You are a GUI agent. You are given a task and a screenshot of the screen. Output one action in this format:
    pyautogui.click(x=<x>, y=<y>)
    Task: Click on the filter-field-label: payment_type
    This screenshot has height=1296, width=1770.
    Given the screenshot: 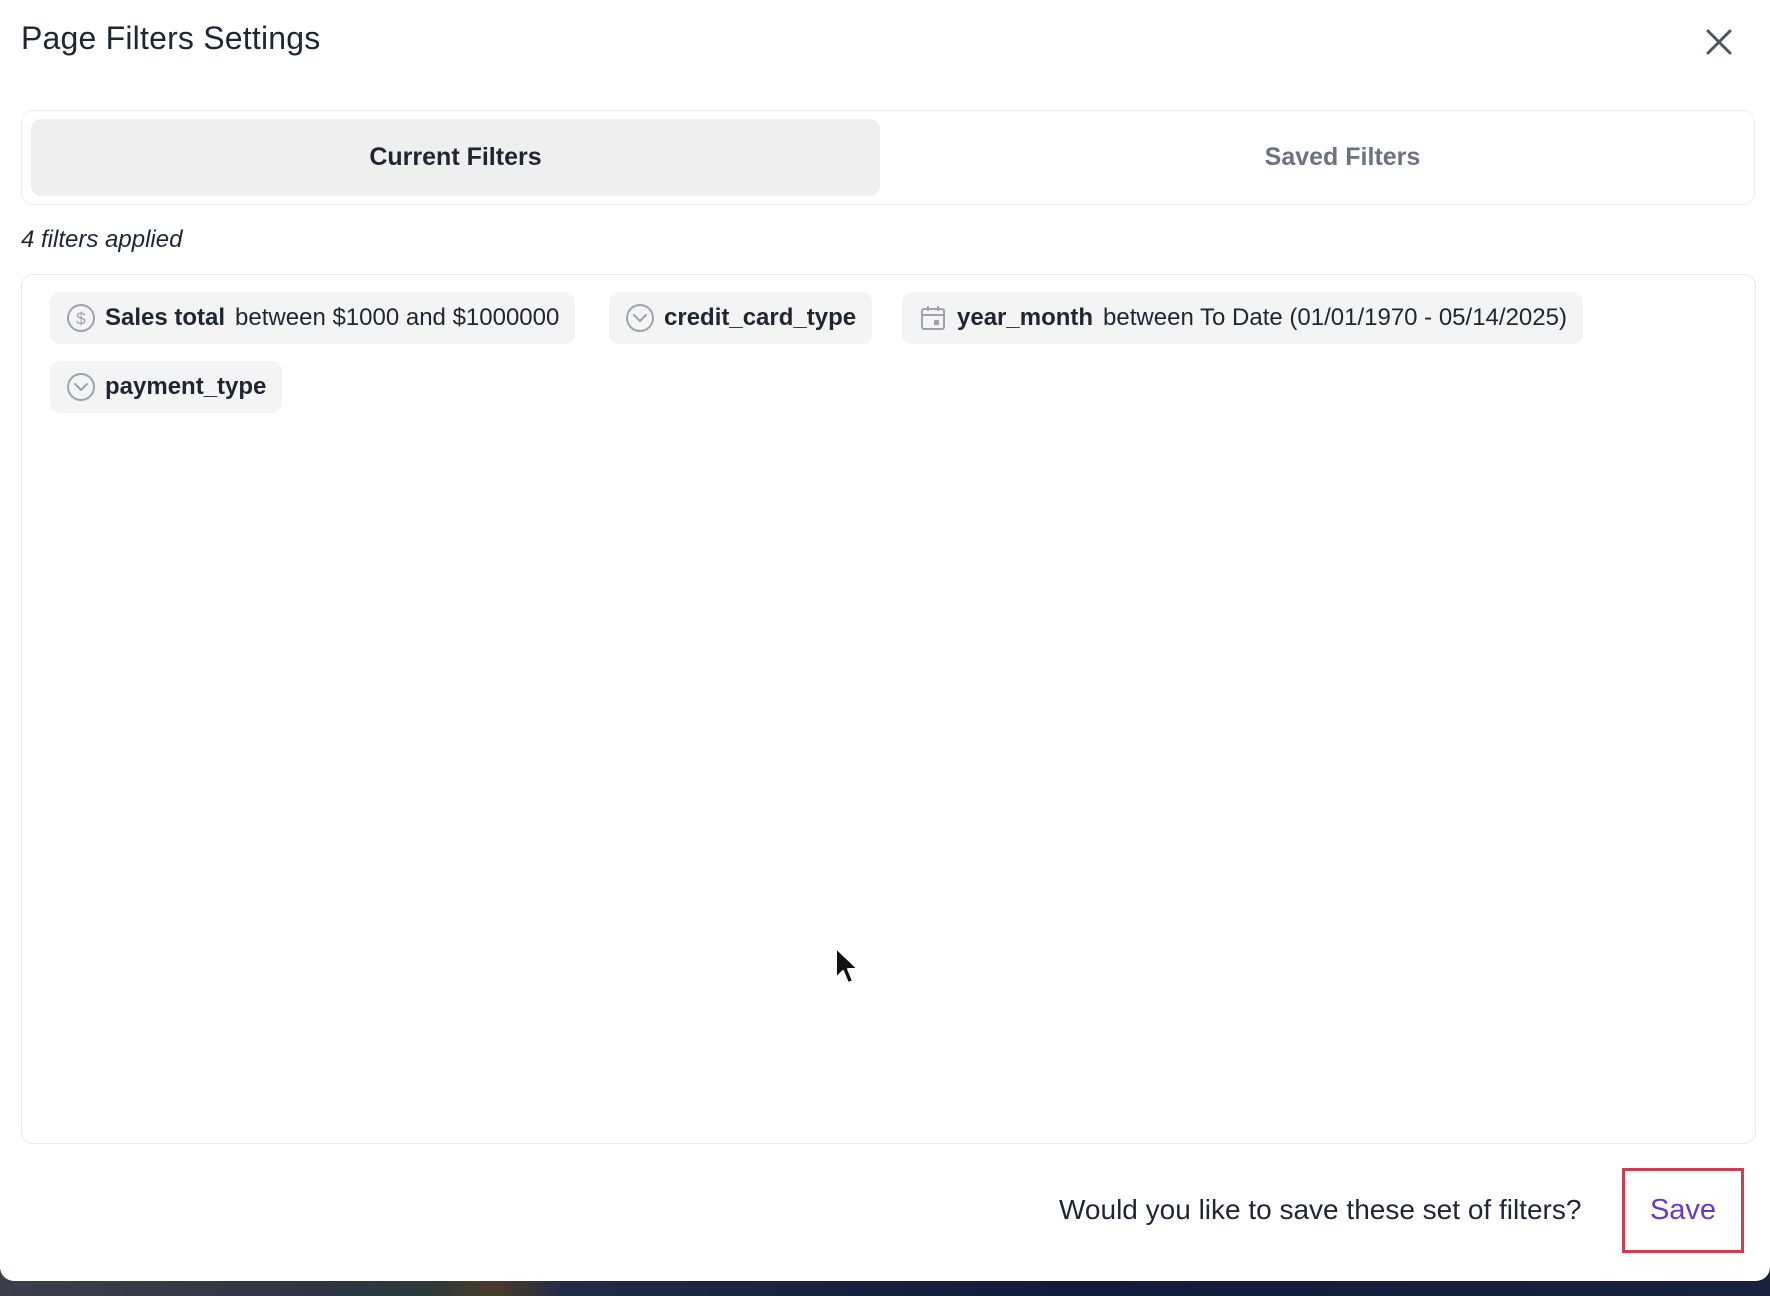 What is the action you would take?
    pyautogui.click(x=186, y=386)
    